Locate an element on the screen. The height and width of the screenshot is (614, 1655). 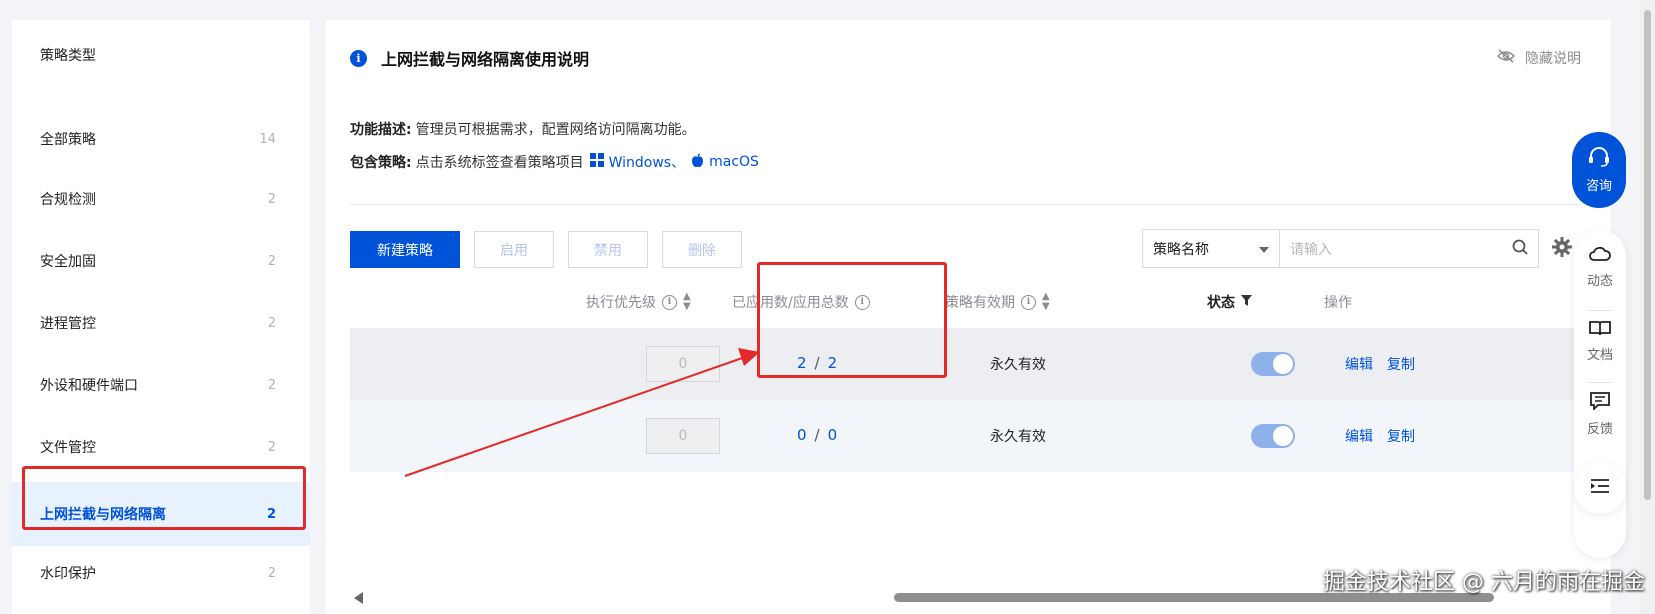
cloud-icon is located at coordinates (1600, 256).